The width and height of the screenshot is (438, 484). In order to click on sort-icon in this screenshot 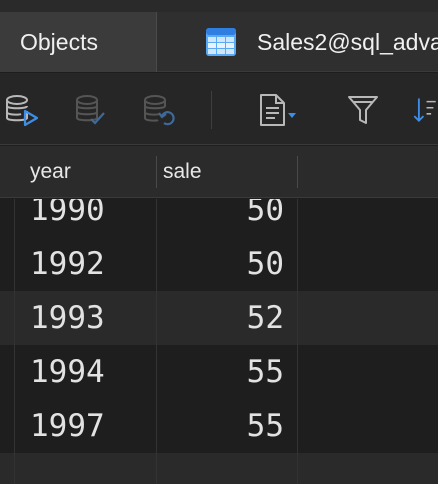, I will do `click(424, 110)`.